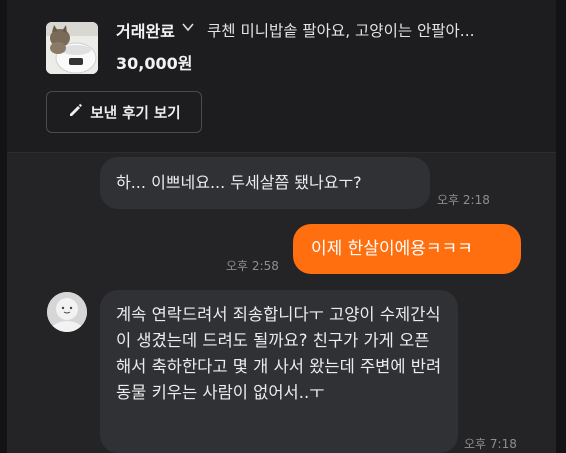 The image size is (566, 453). What do you see at coordinates (75, 112) in the screenshot?
I see `pencil-icon` at bounding box center [75, 112].